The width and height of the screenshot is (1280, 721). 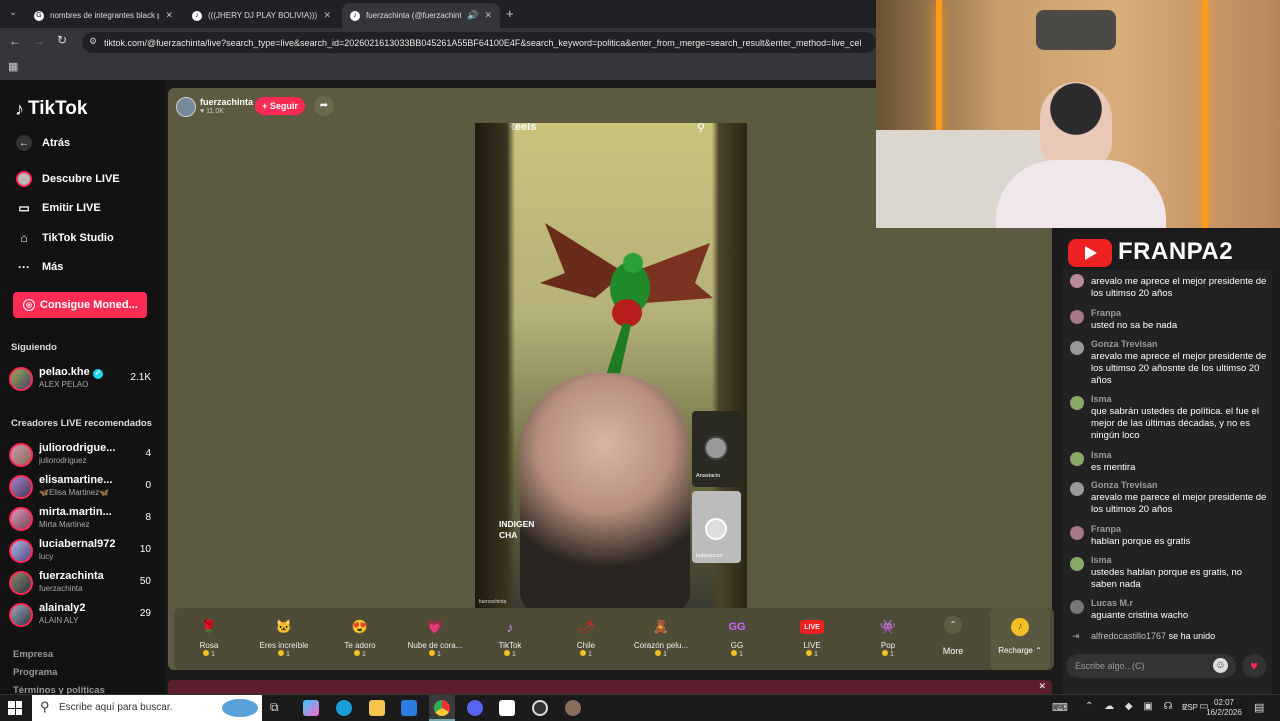 I want to click on host-avatar, so click(x=186, y=107).